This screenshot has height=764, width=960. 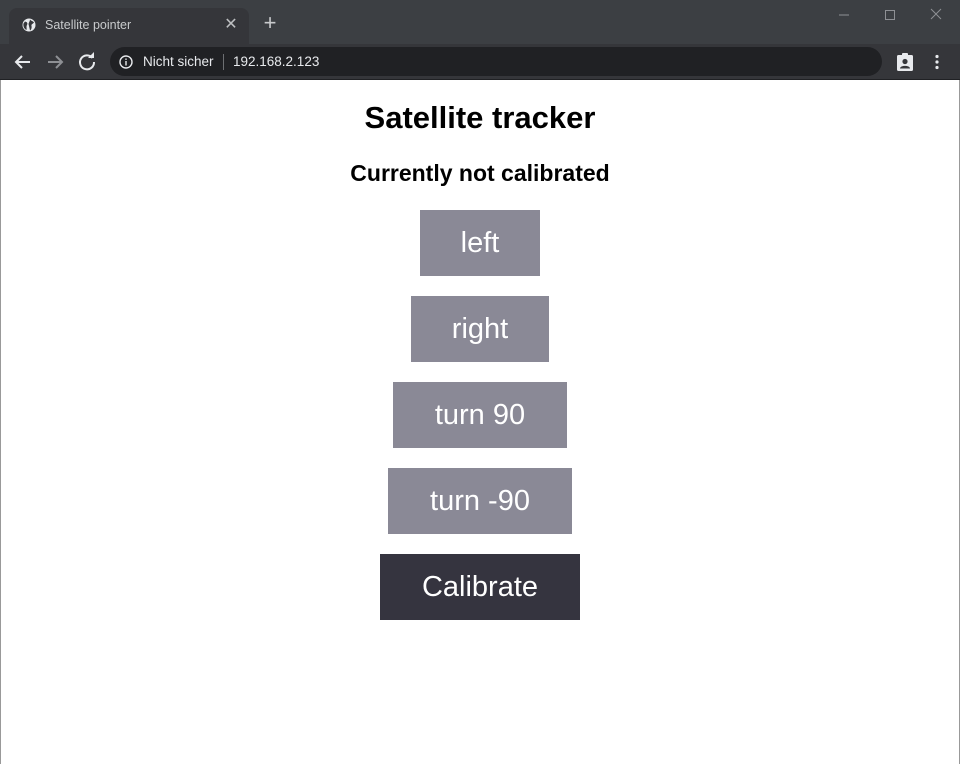 What do you see at coordinates (480, 22) in the screenshot?
I see `browser-titlebar: Satellite pointer ✕ +` at bounding box center [480, 22].